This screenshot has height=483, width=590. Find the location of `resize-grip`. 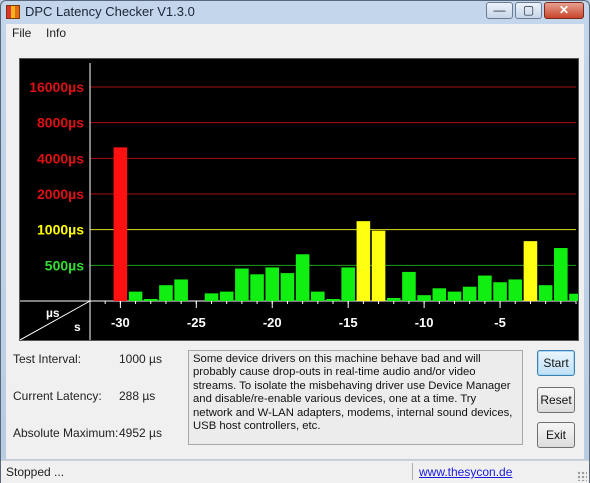

resize-grip is located at coordinates (582, 476).